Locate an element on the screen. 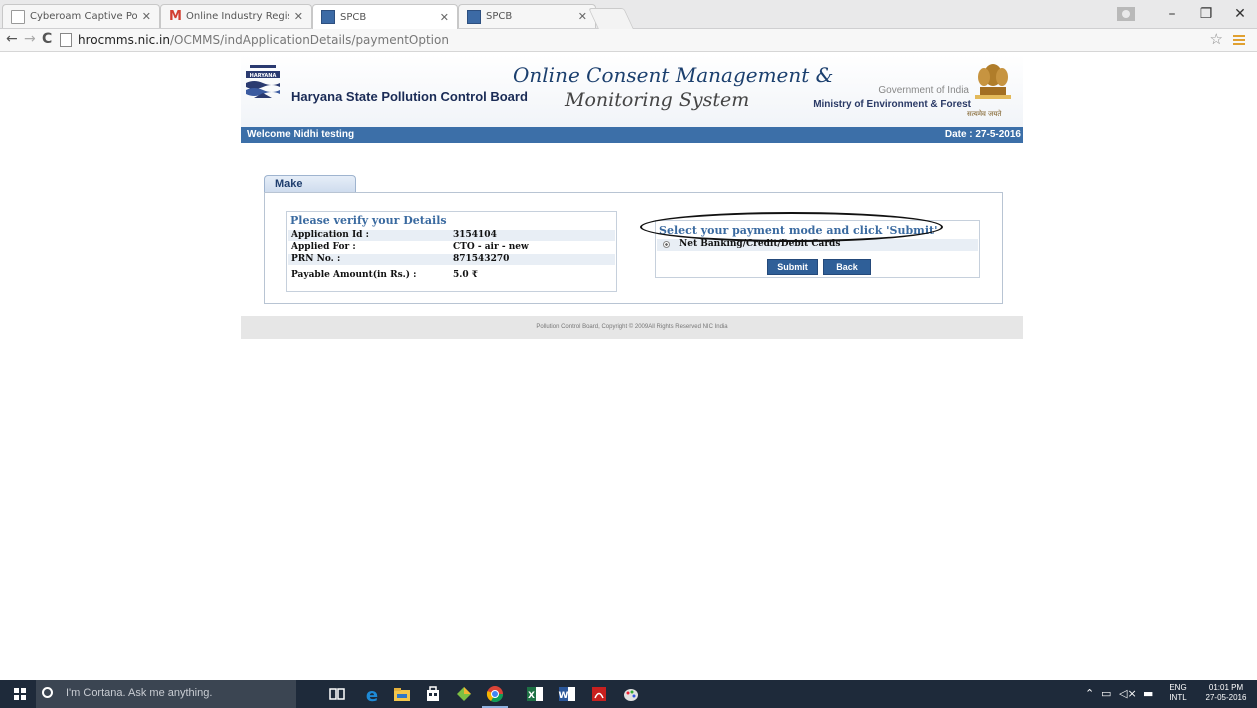  browser-tab-registration: M Online Industry Registrat ✕ is located at coordinates (236, 16).